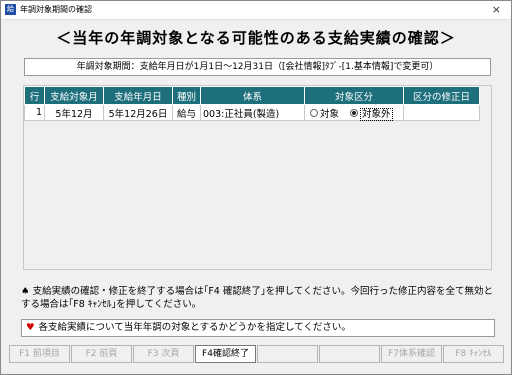 The width and height of the screenshot is (512, 375). Describe the element at coordinates (329, 114) in the screenshot. I see `radio-target-label: 対象` at that location.